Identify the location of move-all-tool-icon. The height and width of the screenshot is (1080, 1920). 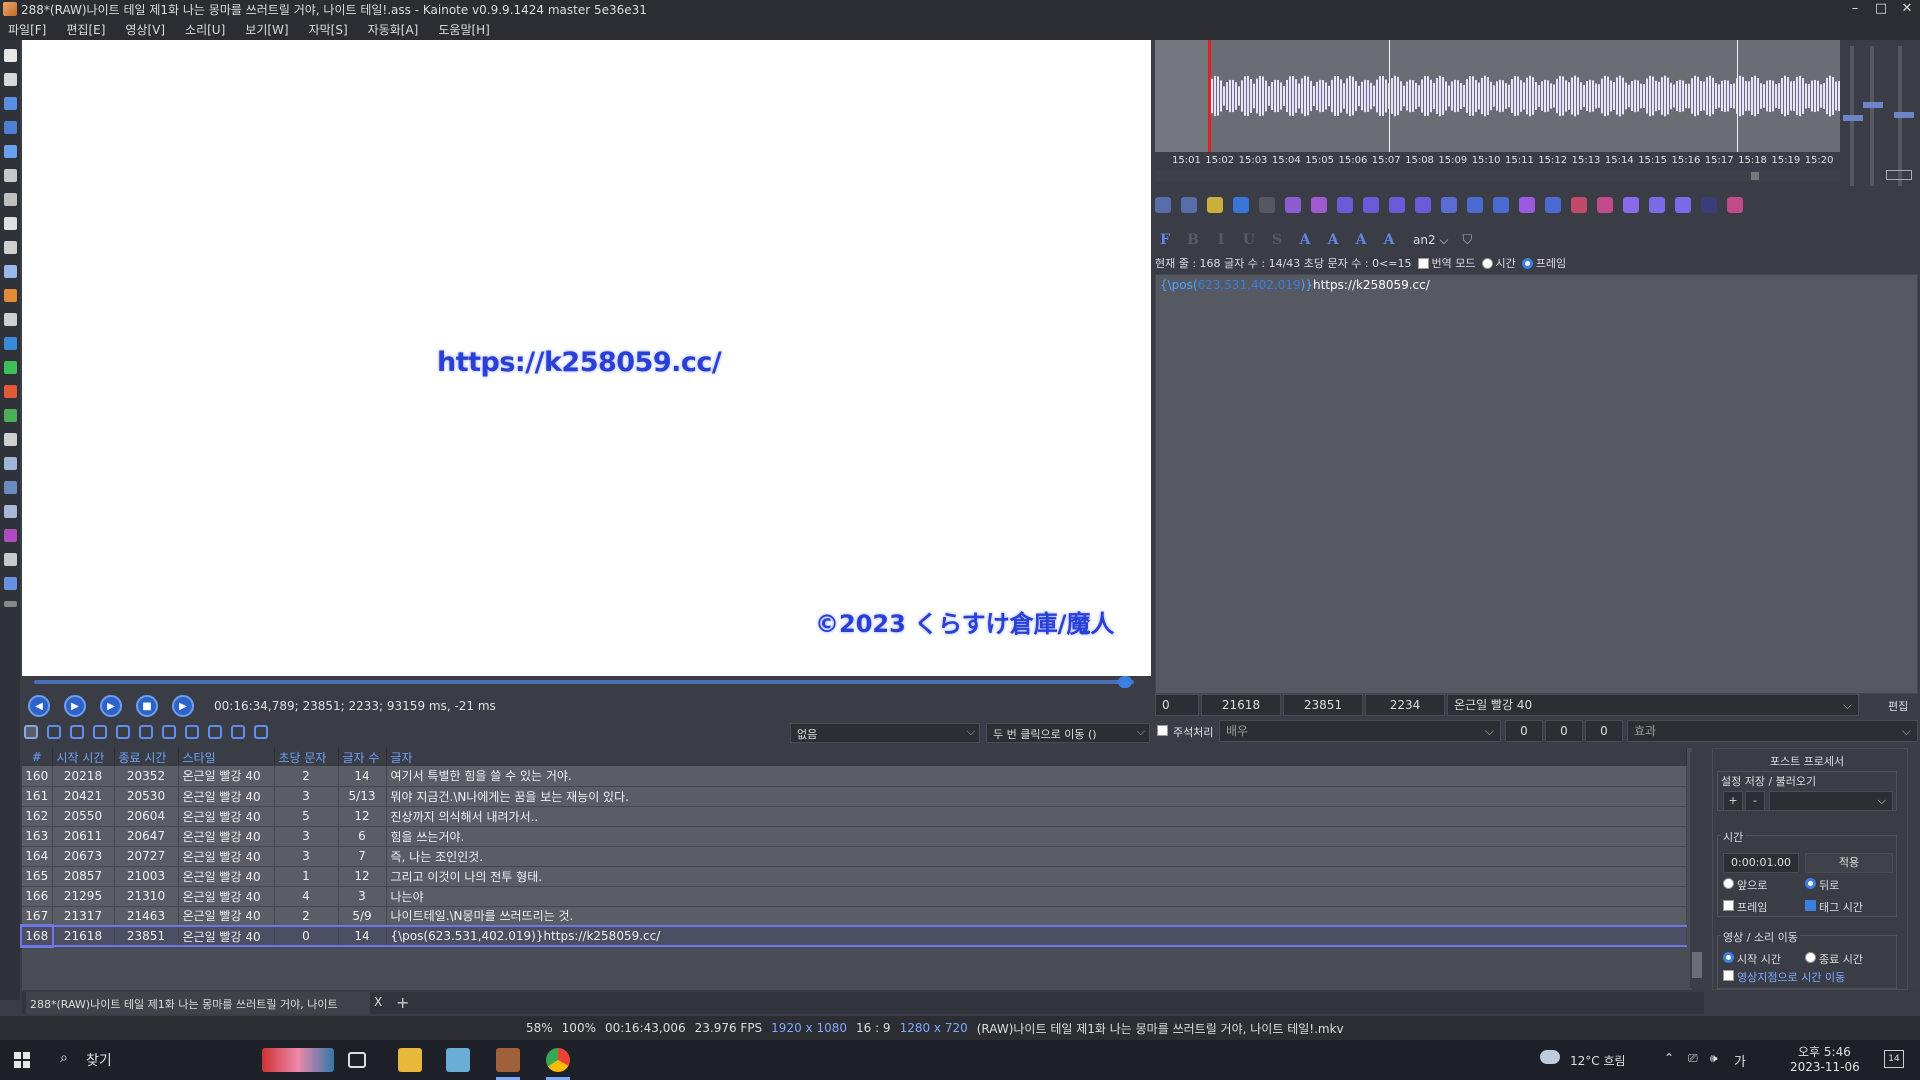
(77, 732).